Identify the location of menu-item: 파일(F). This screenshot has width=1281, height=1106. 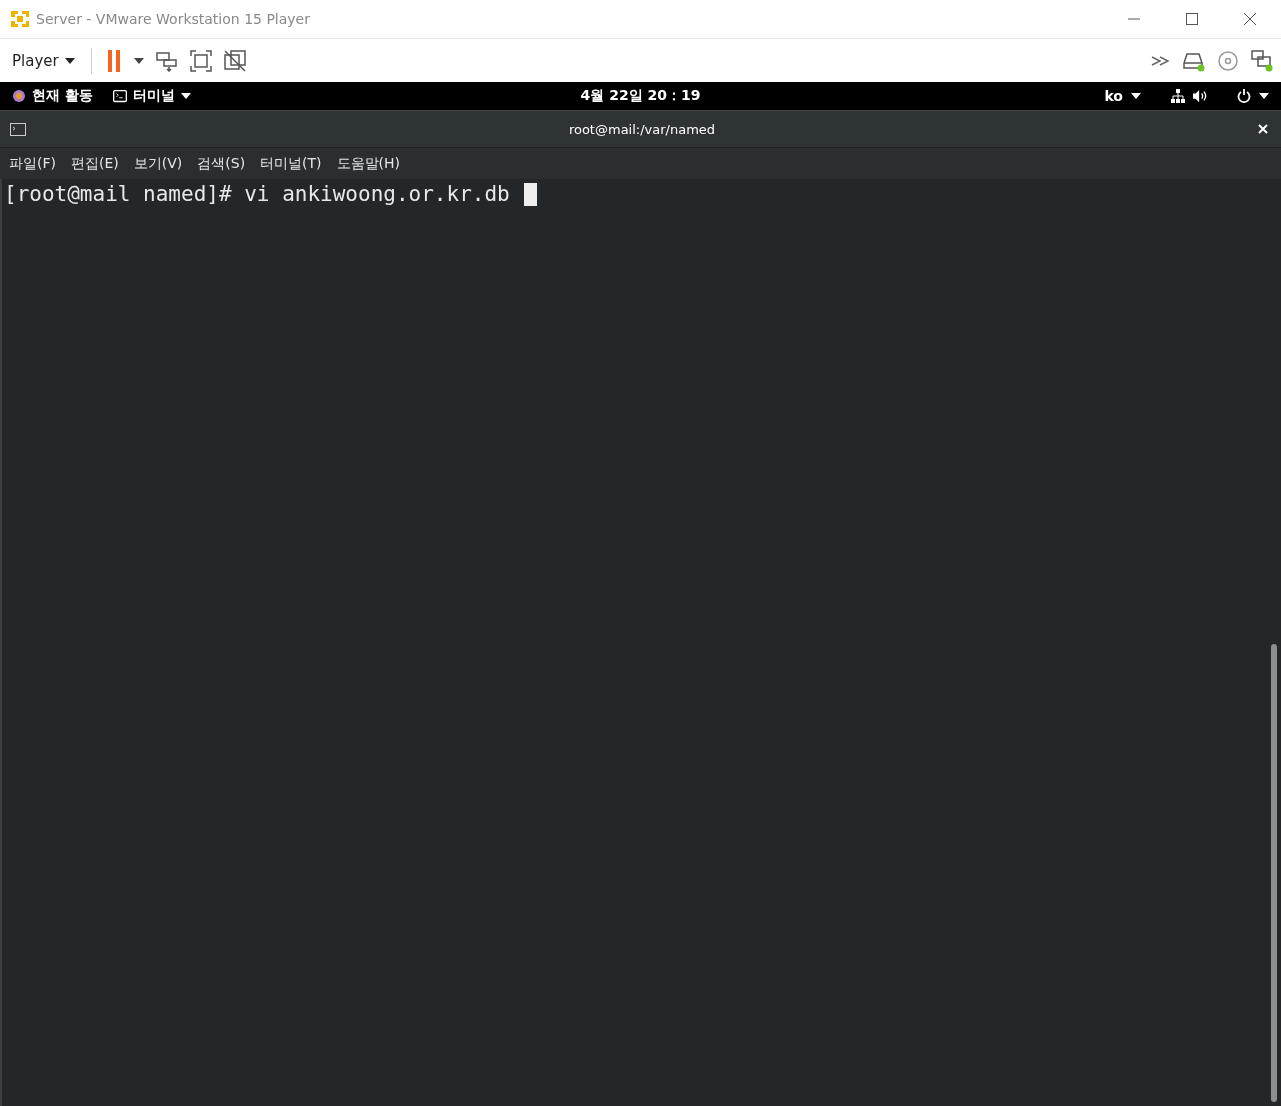
(32, 163).